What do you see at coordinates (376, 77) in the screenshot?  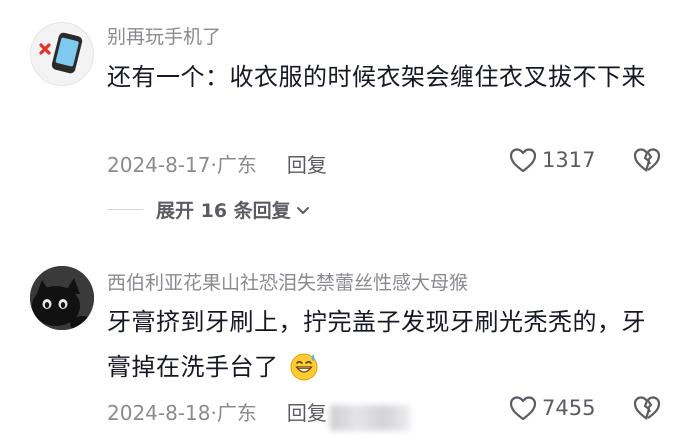 I see `comment-content: 还有一个：收衣服的时候衣架会缠住衣叉拔不下来` at bounding box center [376, 77].